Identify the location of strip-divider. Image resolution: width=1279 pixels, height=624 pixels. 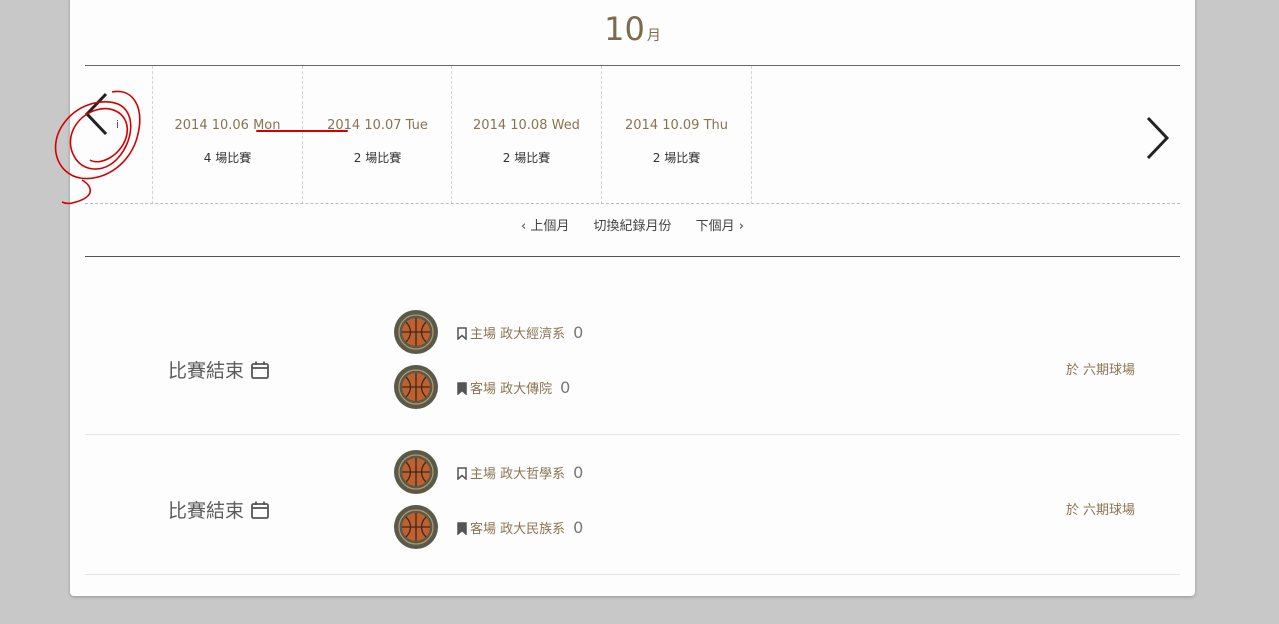
(632, 203).